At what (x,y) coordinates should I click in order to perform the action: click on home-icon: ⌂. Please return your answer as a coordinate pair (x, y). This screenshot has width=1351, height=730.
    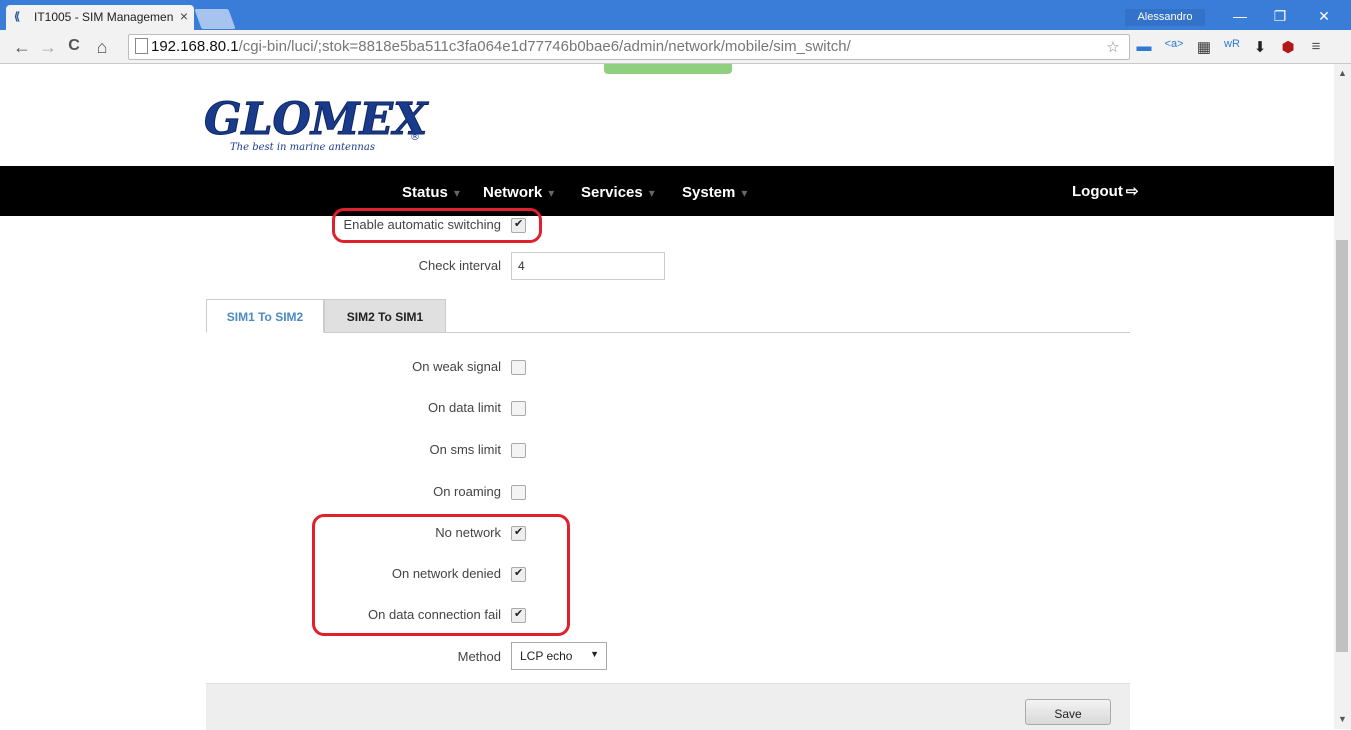
    Looking at the image, I should click on (102, 47).